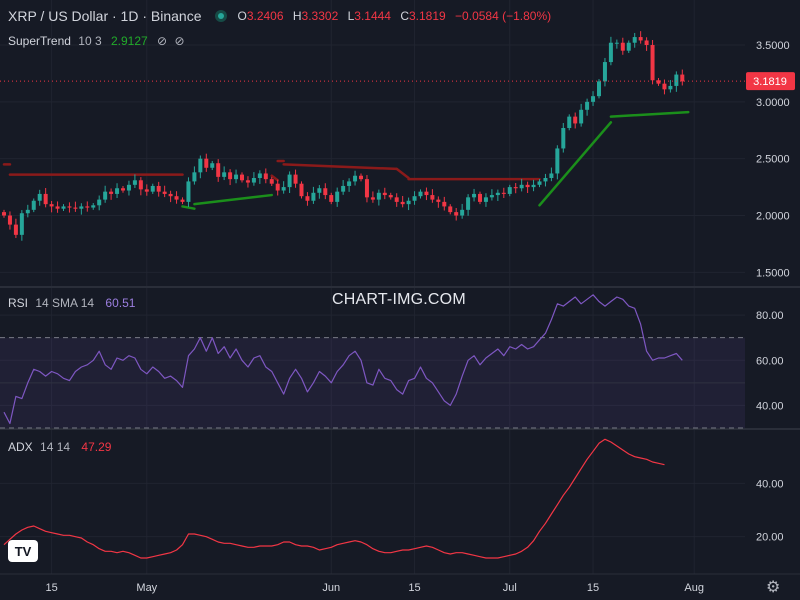 The image size is (800, 600). I want to click on open-value: 3.2406, so click(265, 16).